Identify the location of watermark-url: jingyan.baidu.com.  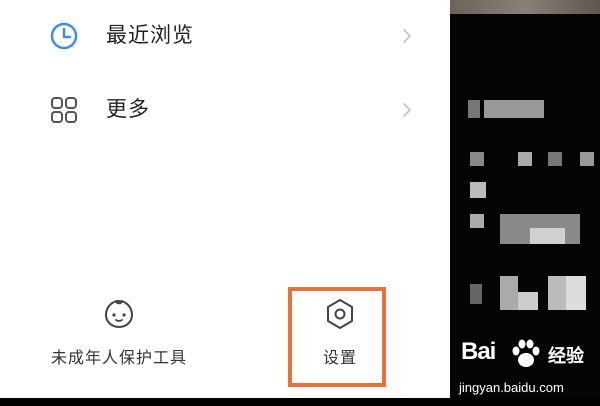
(511, 387).